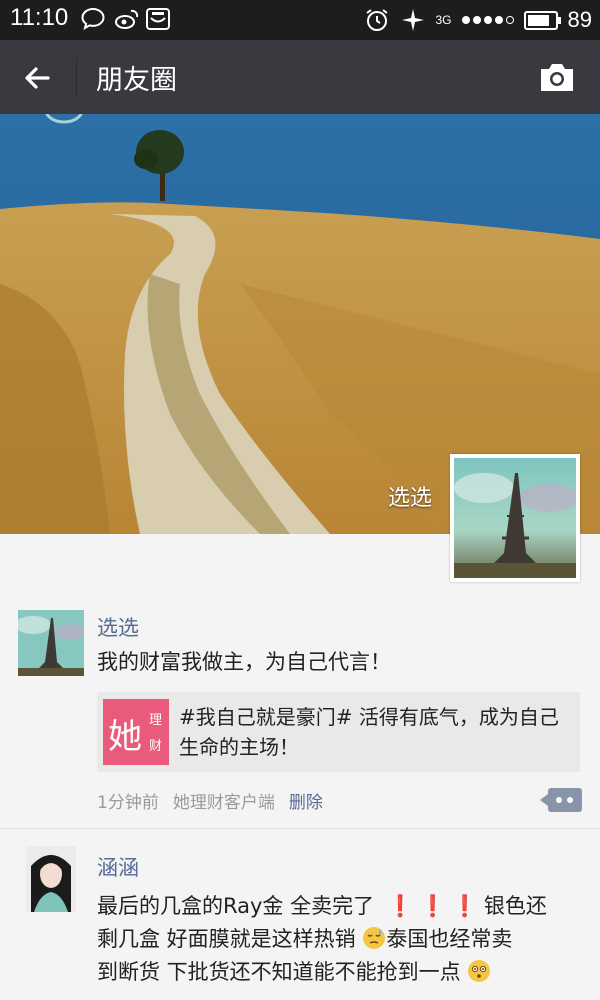 This screenshot has width=600, height=1000. I want to click on shared-link-card: 她 理 财 #我自己就是豪门# 活得有底气，成为自己生命的主场！, so click(338, 732).